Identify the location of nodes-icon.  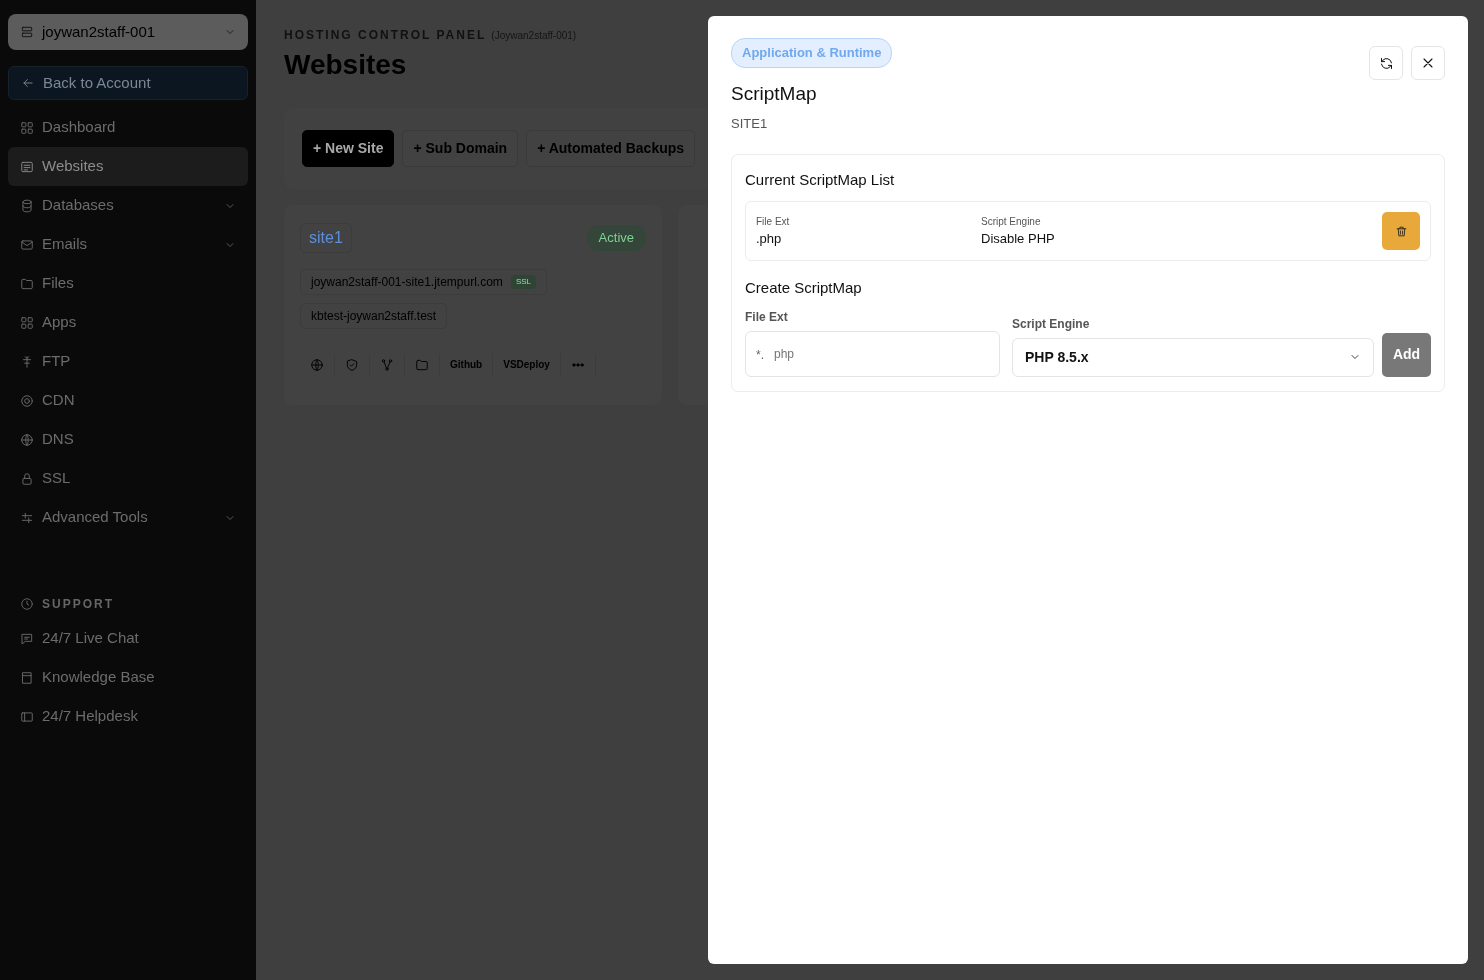
(387, 364).